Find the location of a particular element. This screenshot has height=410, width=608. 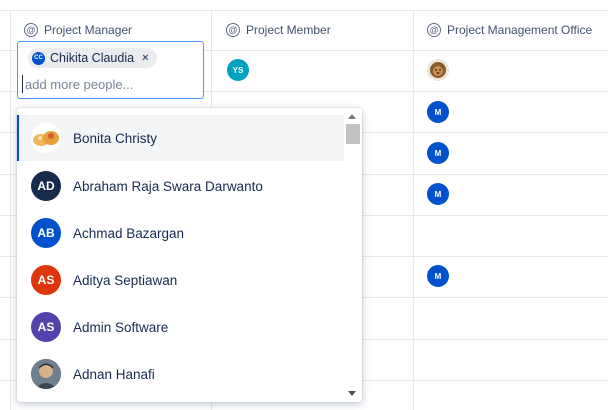

option-label: Achmad Bazargan is located at coordinates (129, 233).